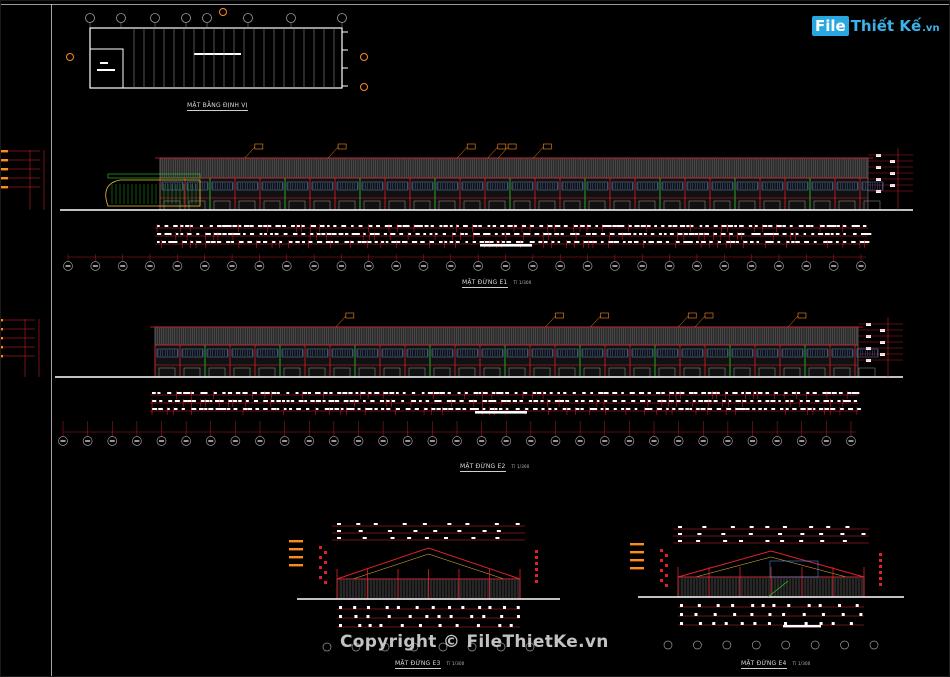  What do you see at coordinates (217, 106) in the screenshot?
I see `site-plan-title: MẶT BẰNG ĐỊNH VỊ` at bounding box center [217, 106].